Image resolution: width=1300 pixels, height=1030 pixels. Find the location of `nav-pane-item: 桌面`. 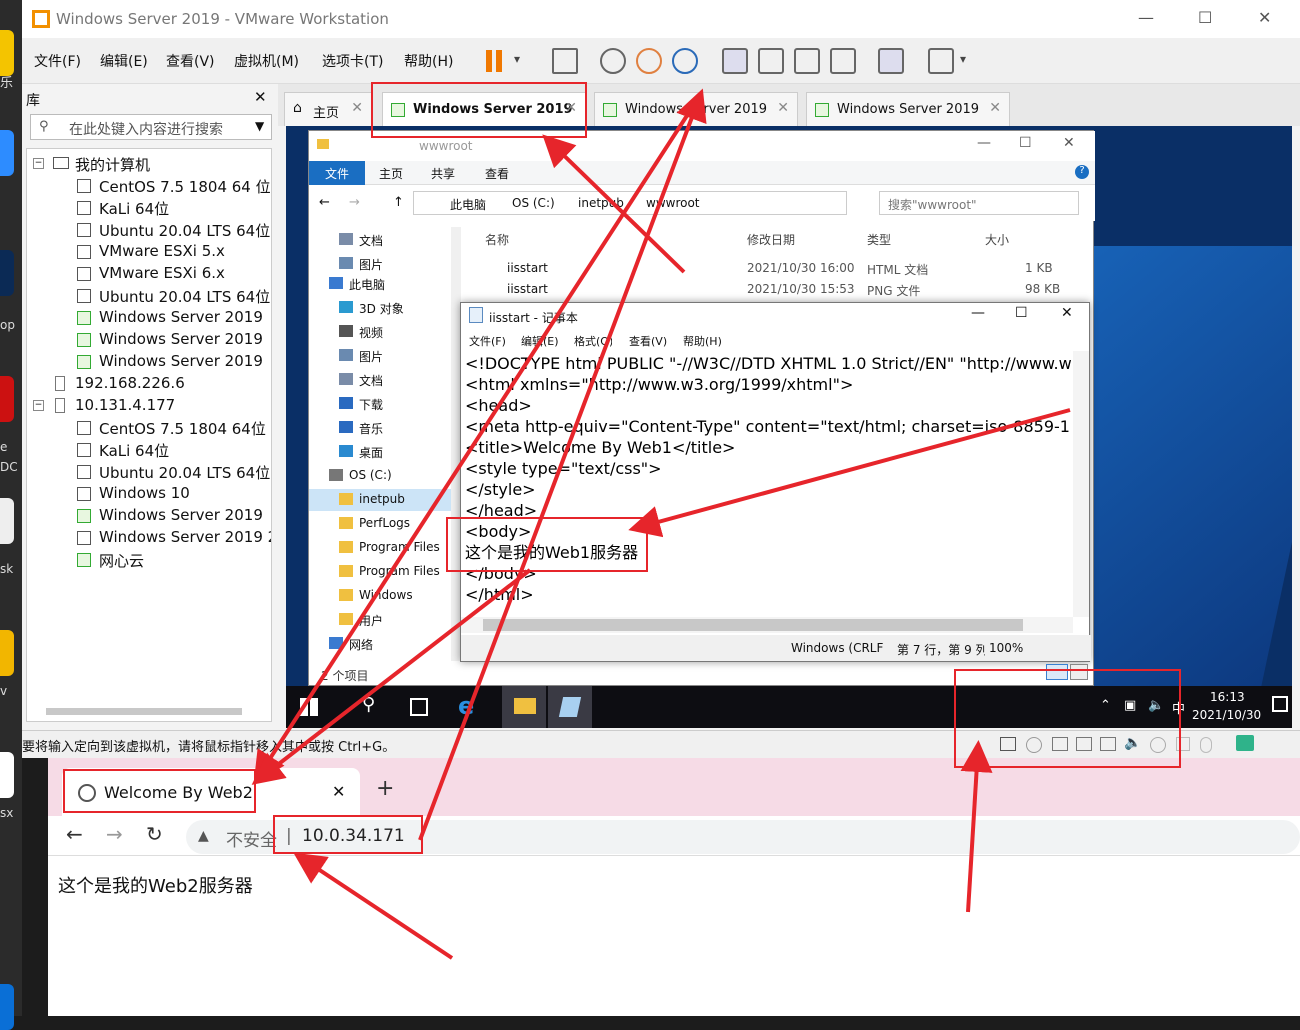

nav-pane-item: 桌面 is located at coordinates (380, 452).